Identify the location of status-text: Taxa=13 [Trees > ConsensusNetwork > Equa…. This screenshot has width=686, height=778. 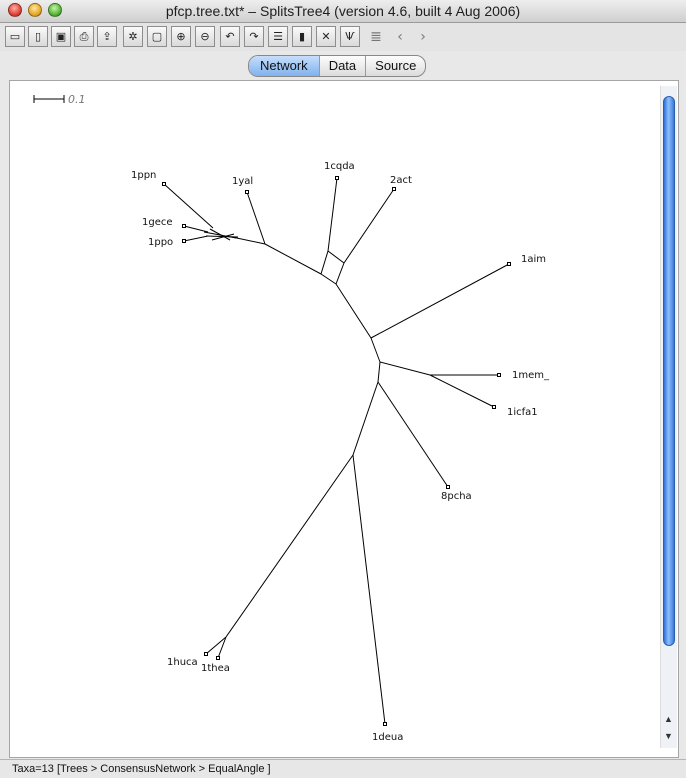
(141, 769).